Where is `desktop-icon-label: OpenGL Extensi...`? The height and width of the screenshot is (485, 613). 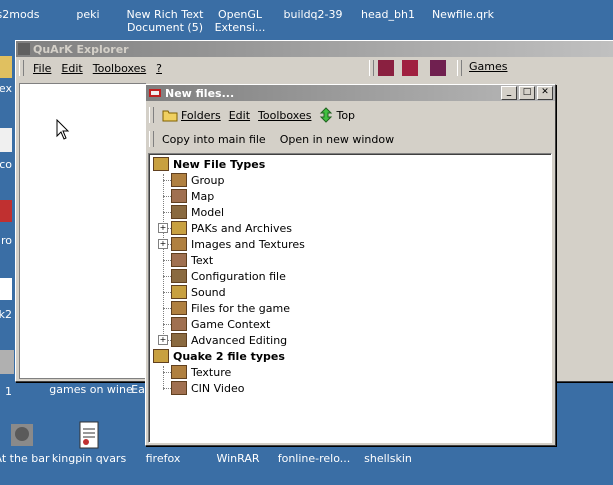
desktop-icon-label: OpenGL Extensi... is located at coordinates (240, 21).